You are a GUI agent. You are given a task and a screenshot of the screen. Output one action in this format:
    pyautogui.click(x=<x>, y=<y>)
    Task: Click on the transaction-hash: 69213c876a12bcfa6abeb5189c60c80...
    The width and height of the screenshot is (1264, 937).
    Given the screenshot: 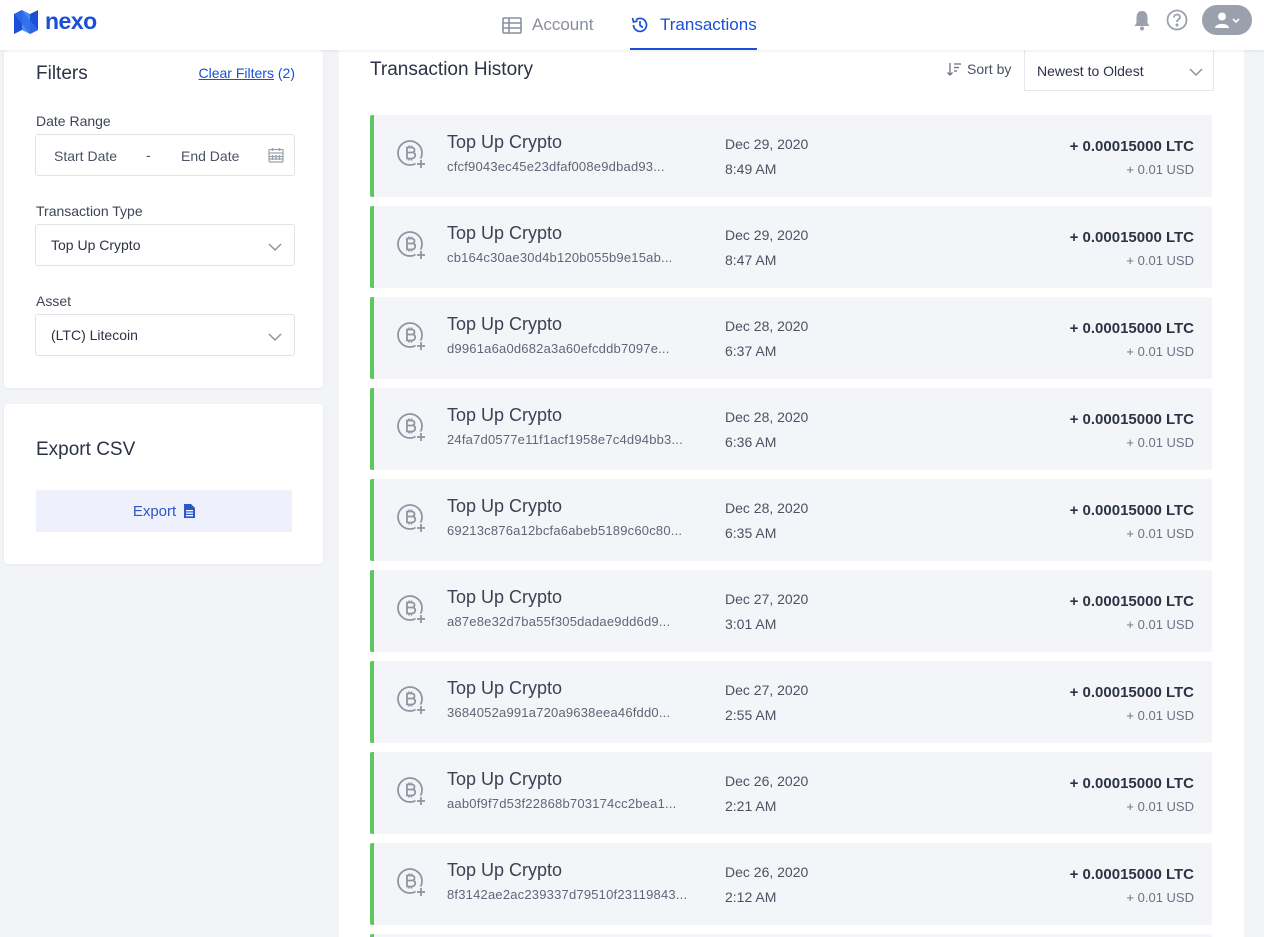 What is the action you would take?
    pyautogui.click(x=565, y=530)
    